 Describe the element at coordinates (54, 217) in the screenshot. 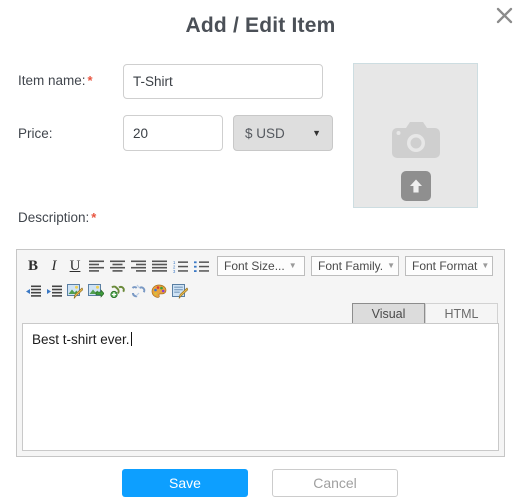

I see `description-label-text: Description:` at that location.